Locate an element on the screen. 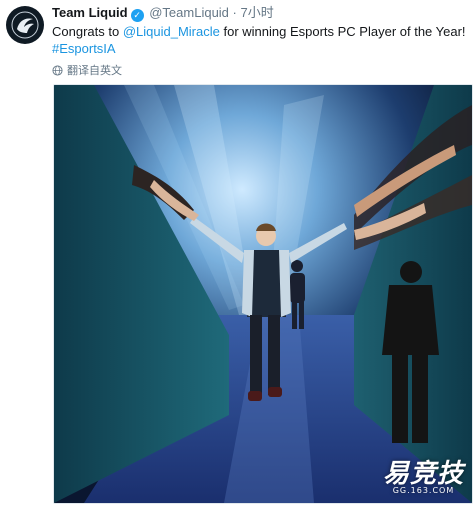  verified-badge-icon: ✓ is located at coordinates (137, 15).